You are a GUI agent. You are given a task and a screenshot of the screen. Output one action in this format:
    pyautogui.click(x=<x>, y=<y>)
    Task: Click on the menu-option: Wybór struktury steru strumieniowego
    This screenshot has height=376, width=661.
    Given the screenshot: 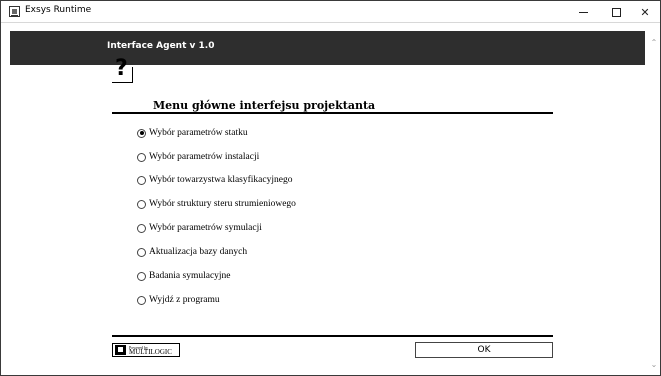 What is the action you would take?
    pyautogui.click(x=216, y=204)
    